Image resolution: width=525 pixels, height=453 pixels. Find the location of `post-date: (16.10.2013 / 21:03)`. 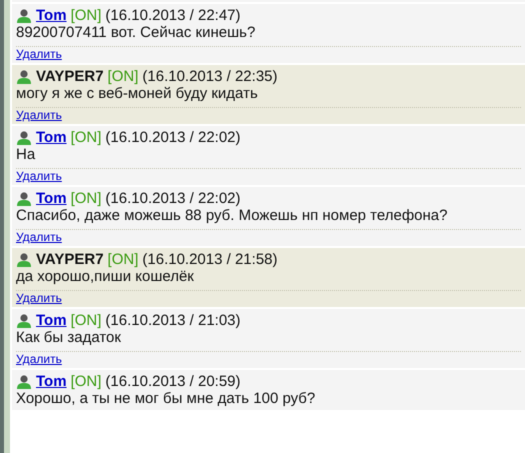

post-date: (16.10.2013 / 21:03) is located at coordinates (173, 320).